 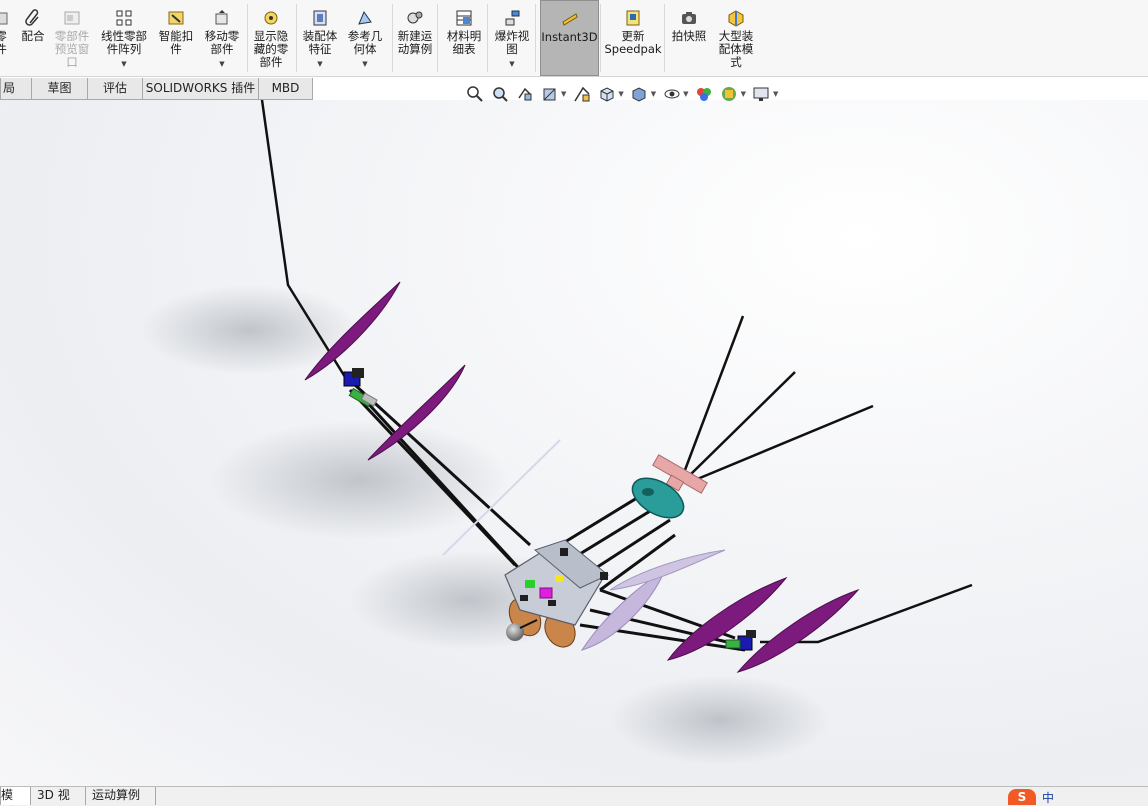 I want to click on section-view-icon, so click(x=550, y=94).